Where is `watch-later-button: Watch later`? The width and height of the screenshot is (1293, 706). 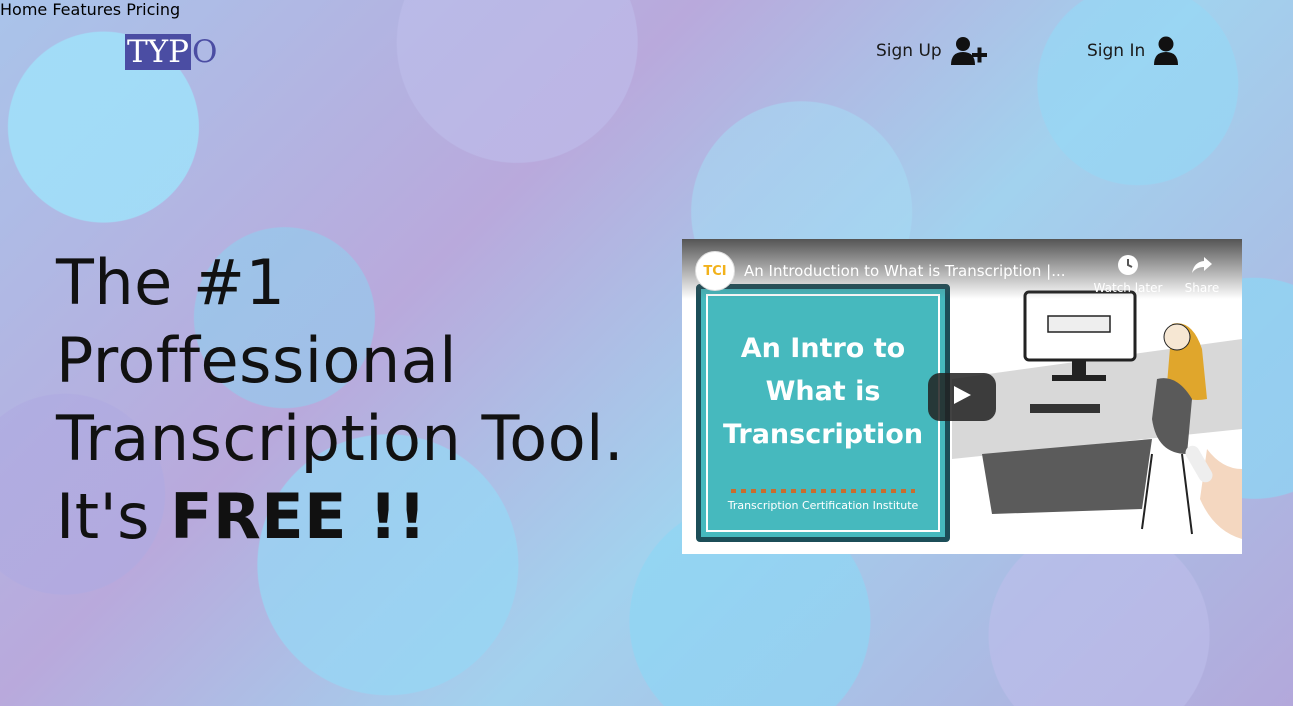 watch-later-button: Watch later is located at coordinates (1128, 274).